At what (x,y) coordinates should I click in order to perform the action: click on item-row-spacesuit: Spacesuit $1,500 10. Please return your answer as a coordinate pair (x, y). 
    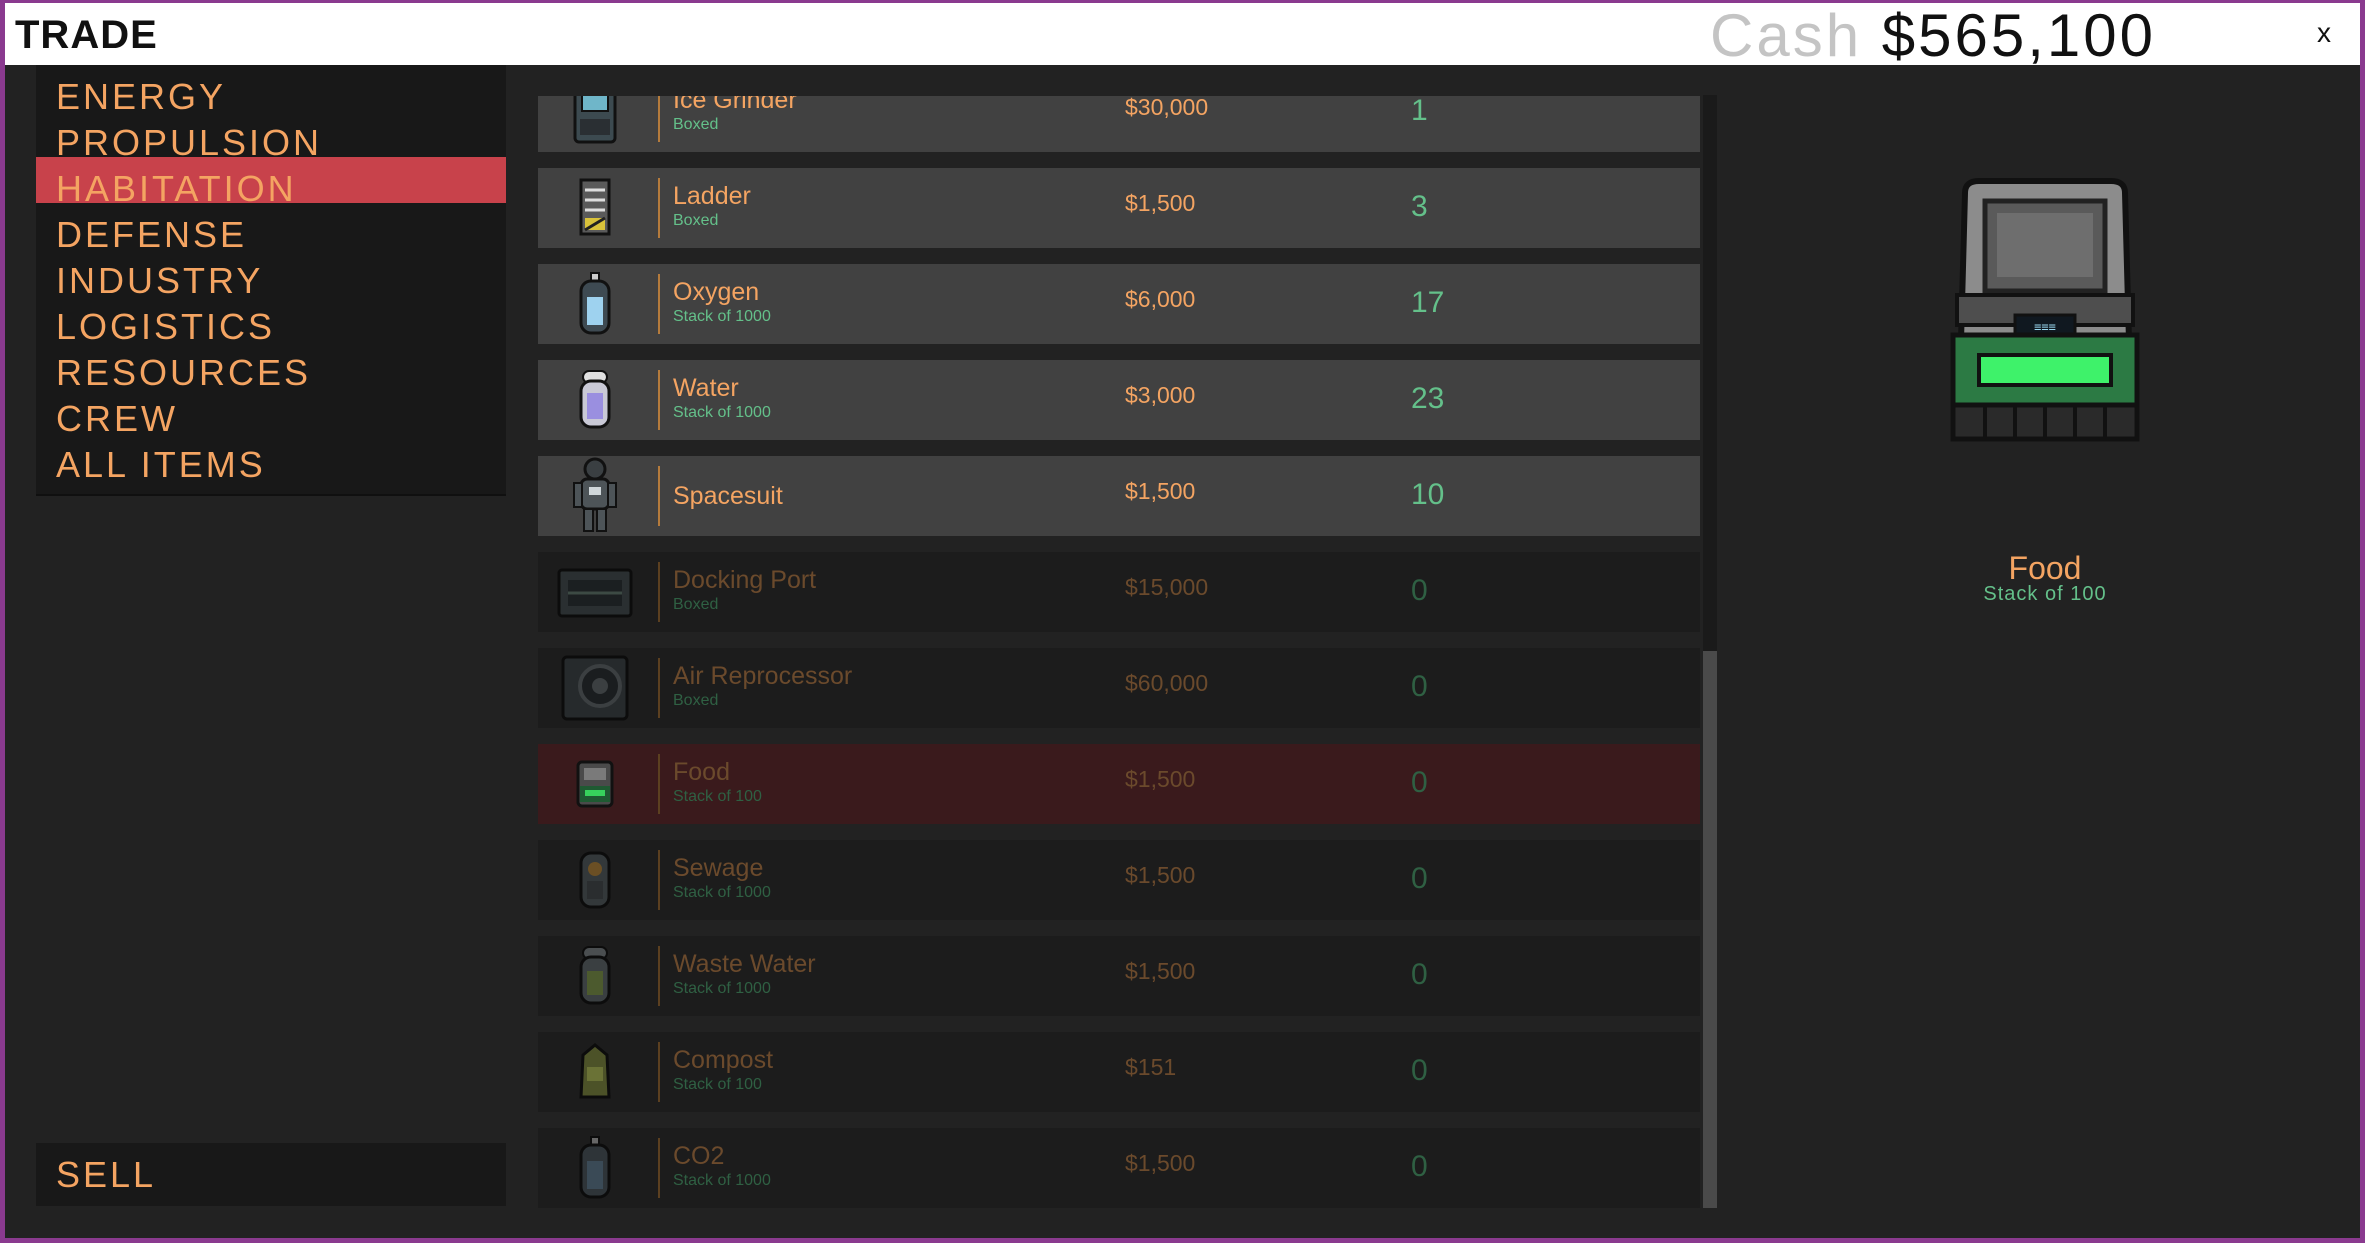
    Looking at the image, I should click on (1119, 496).